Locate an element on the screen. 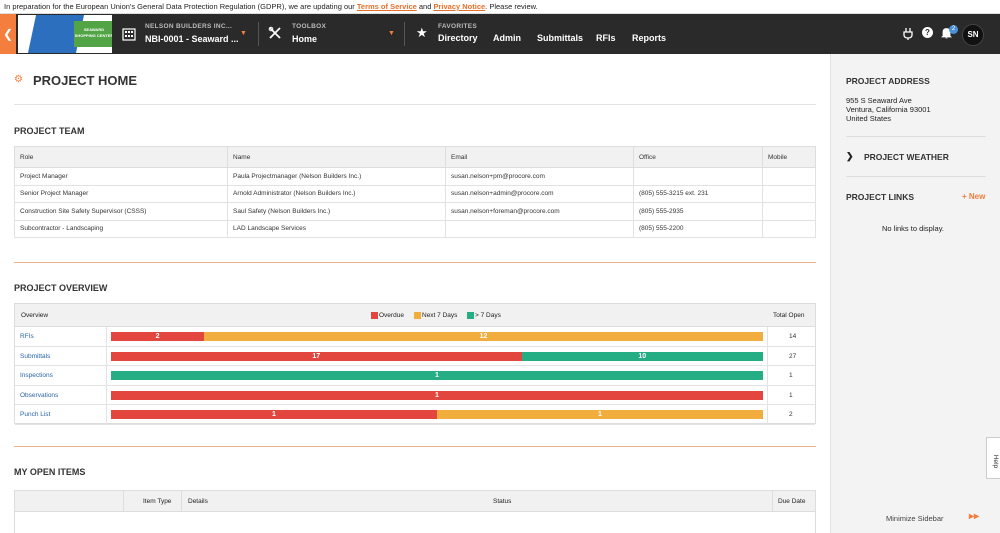 The height and width of the screenshot is (533, 1000). project-logo: SEAWARD SHOPPING CENTER is located at coordinates (65, 34).